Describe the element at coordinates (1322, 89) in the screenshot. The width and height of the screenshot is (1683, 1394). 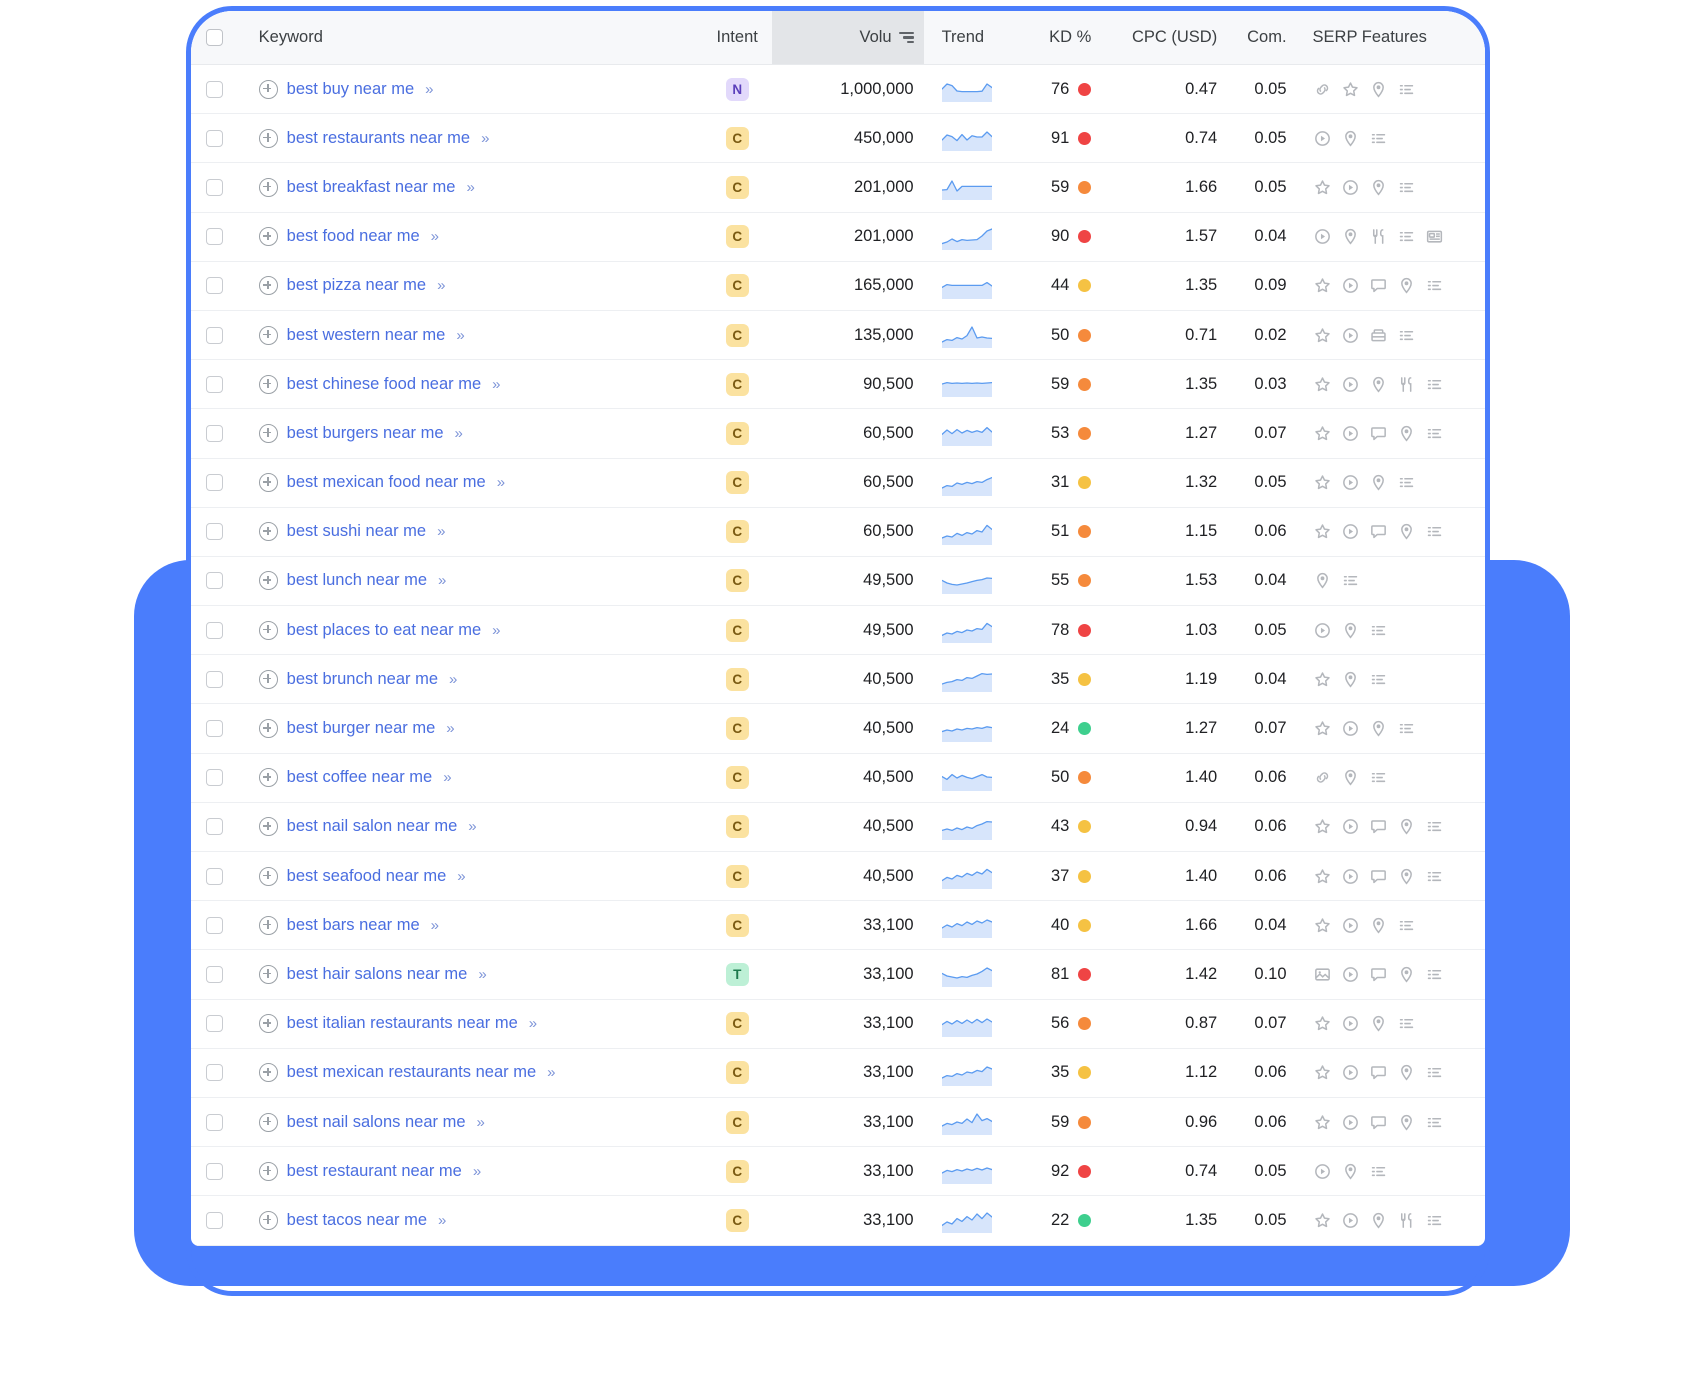
I see `link-icon` at that location.